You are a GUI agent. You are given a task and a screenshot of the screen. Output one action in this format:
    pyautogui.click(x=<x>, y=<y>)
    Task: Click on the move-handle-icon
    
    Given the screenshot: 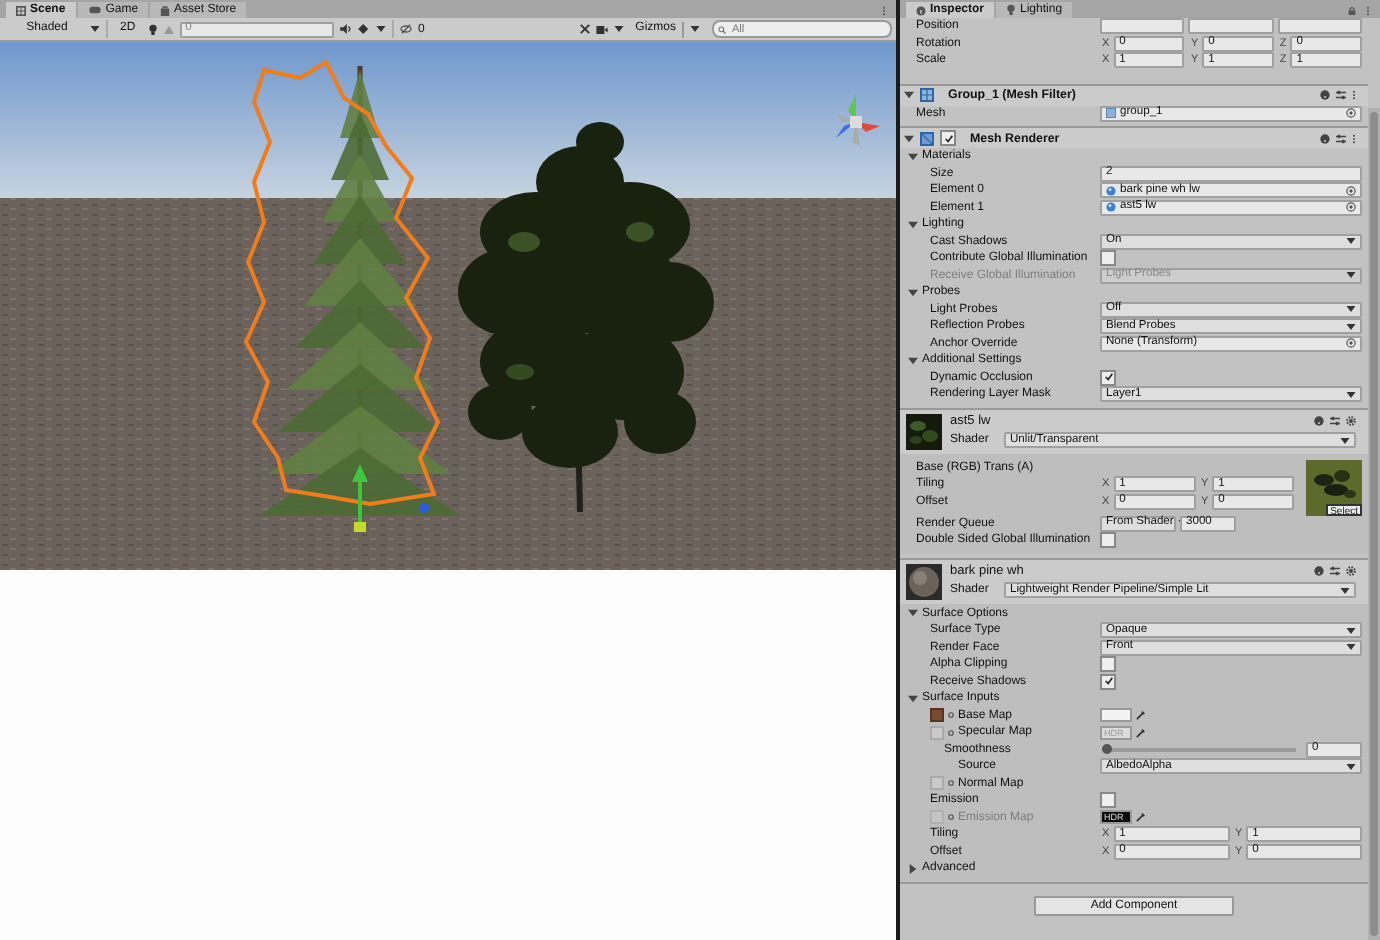 What is the action you would take?
    pyautogui.click(x=390, y=498)
    